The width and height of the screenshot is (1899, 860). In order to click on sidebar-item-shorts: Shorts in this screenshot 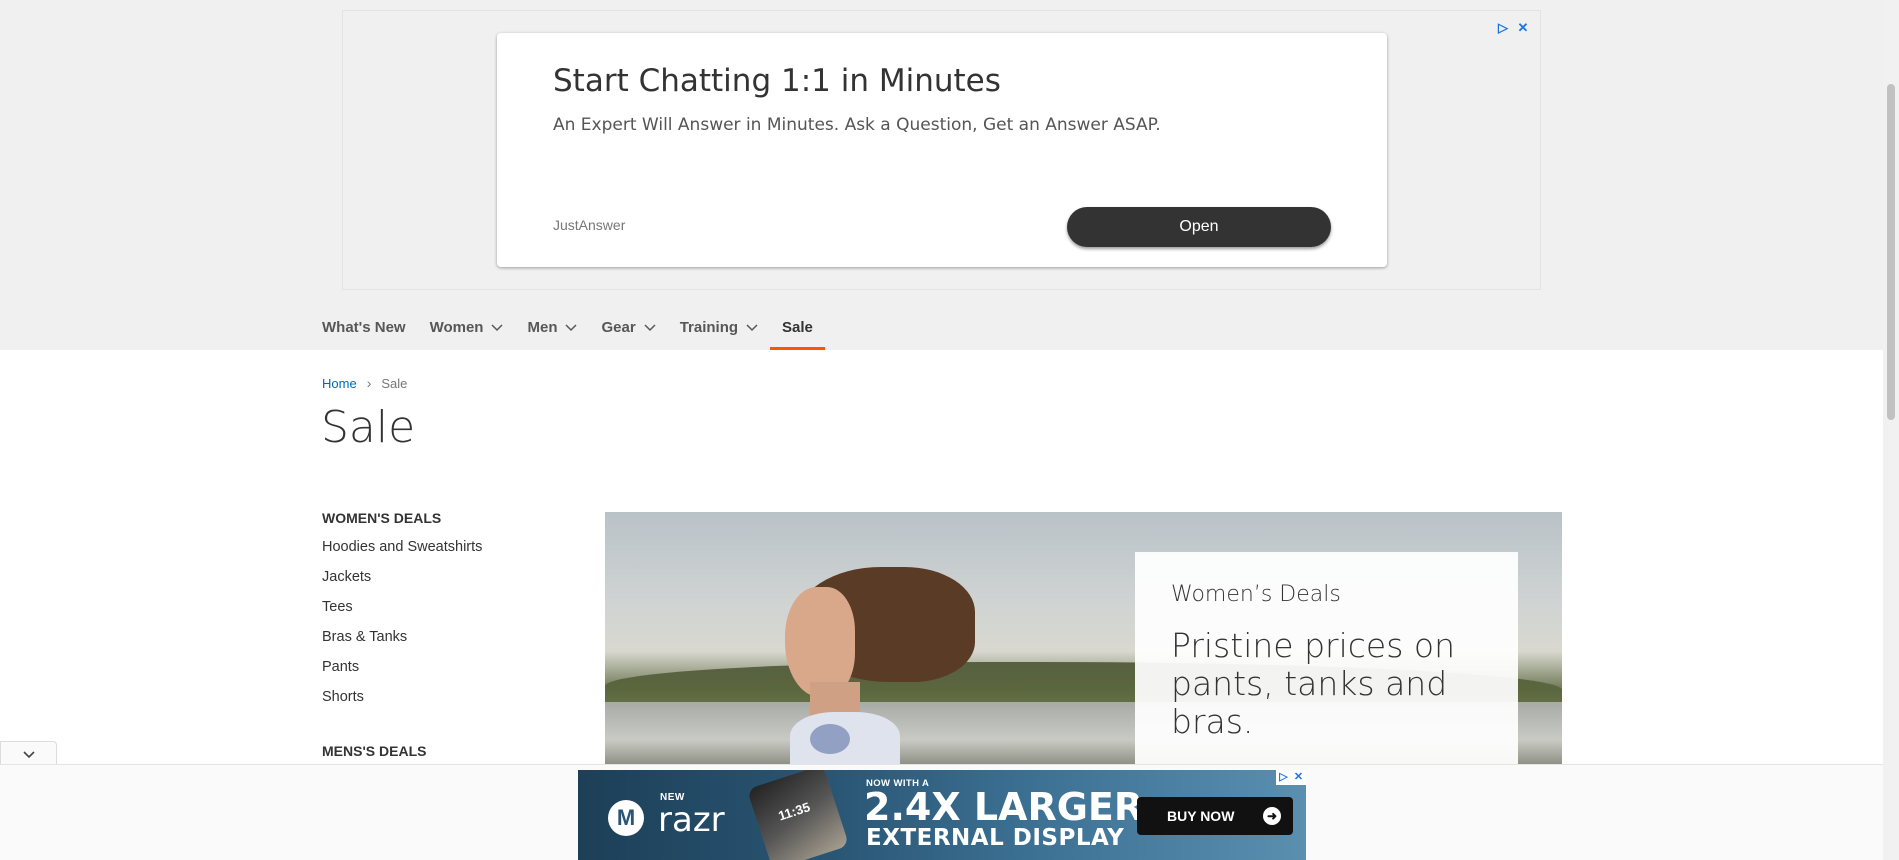, I will do `click(452, 704)`.